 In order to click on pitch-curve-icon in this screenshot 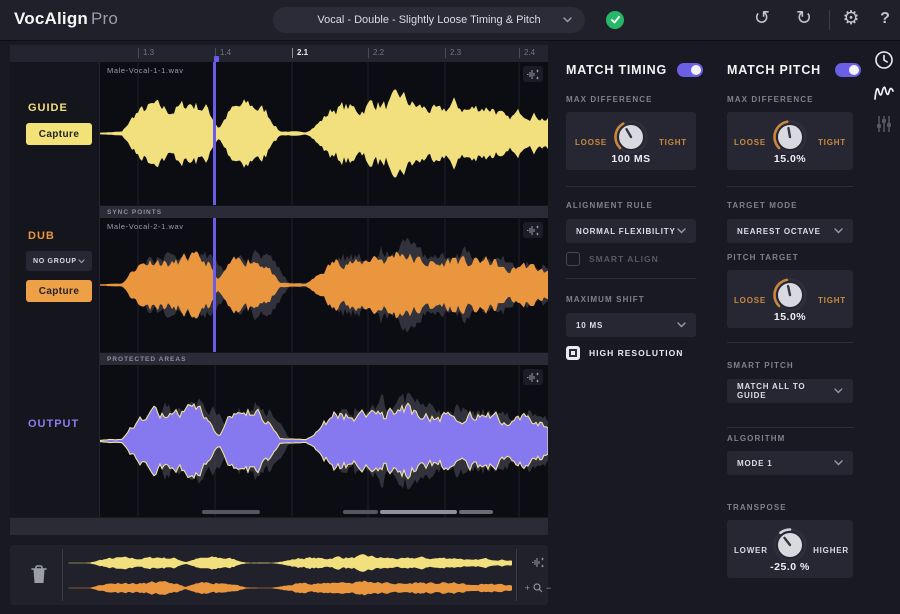, I will do `click(884, 92)`.